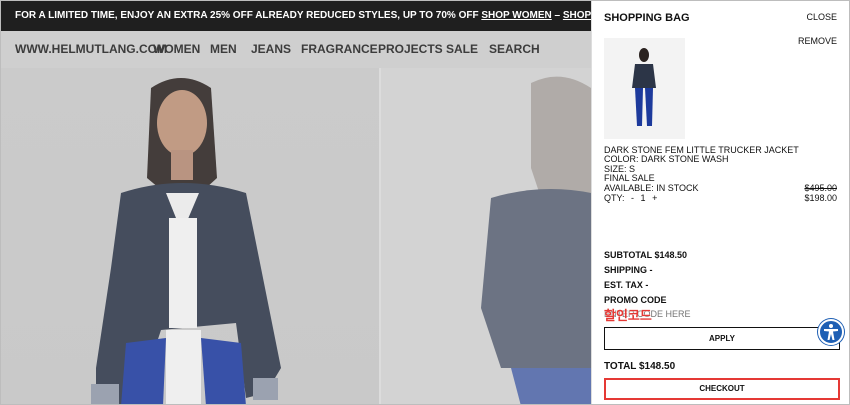 This screenshot has width=850, height=405. Describe the element at coordinates (462, 49) in the screenshot. I see `nav-item-sale: SALE` at that location.